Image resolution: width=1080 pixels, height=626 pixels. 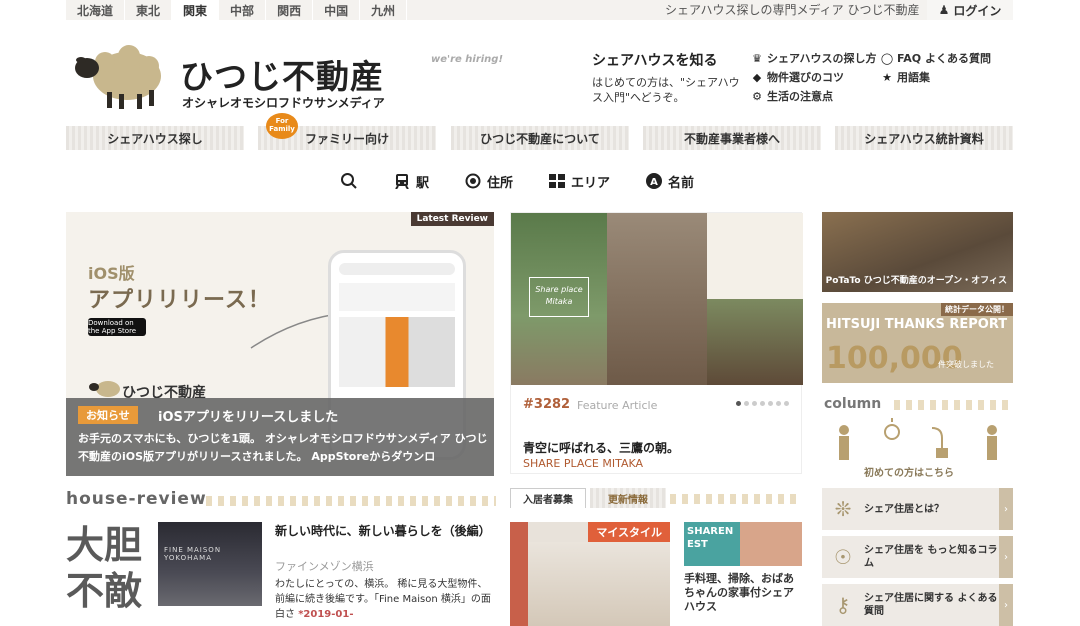 What do you see at coordinates (657, 299) in the screenshot?
I see `feature-photo: Share place Mitaka` at bounding box center [657, 299].